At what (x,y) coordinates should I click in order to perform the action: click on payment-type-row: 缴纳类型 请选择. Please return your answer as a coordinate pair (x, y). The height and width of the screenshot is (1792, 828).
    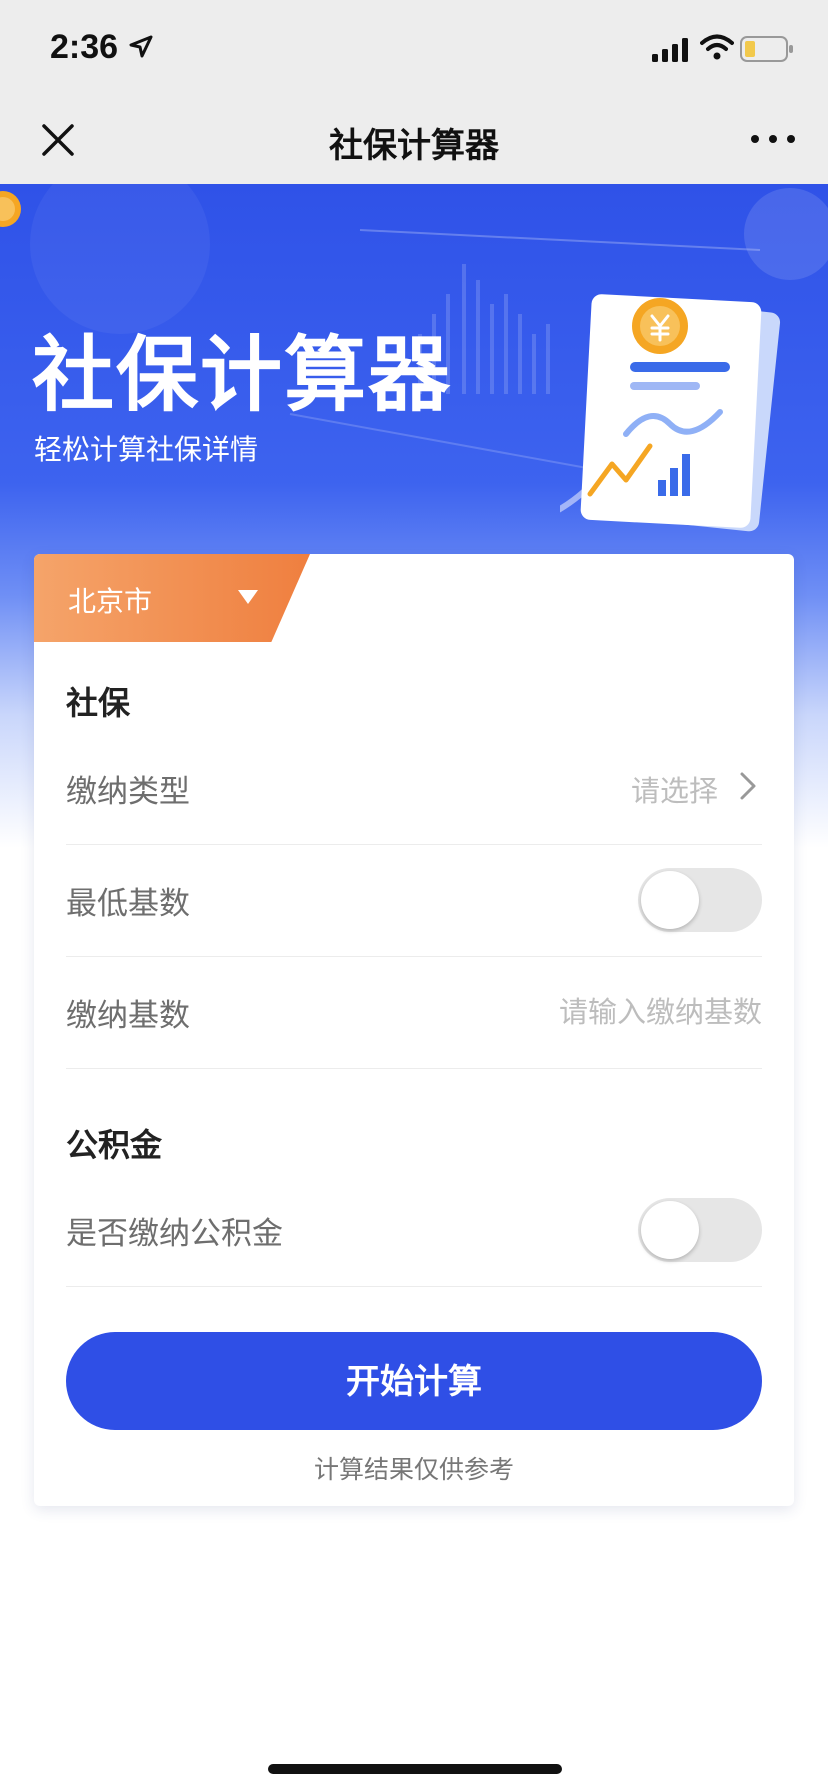
    Looking at the image, I should click on (414, 788).